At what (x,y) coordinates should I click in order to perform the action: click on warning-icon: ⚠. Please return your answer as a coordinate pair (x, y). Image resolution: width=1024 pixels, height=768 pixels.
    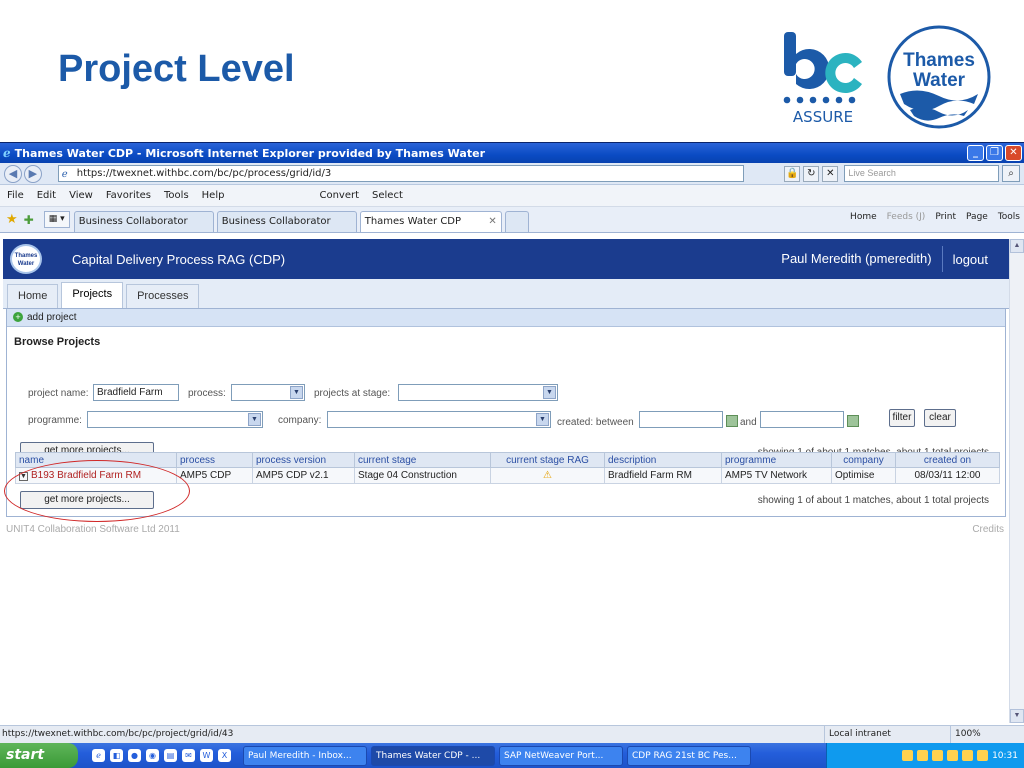
    Looking at the image, I should click on (547, 475).